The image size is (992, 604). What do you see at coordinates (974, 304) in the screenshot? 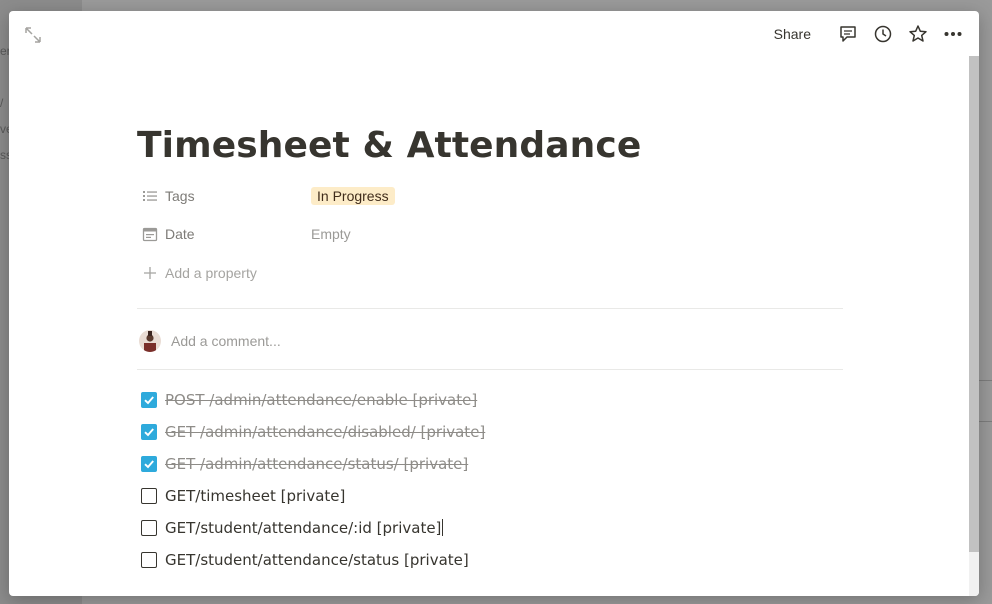
I see `scrollbar-thumb` at bounding box center [974, 304].